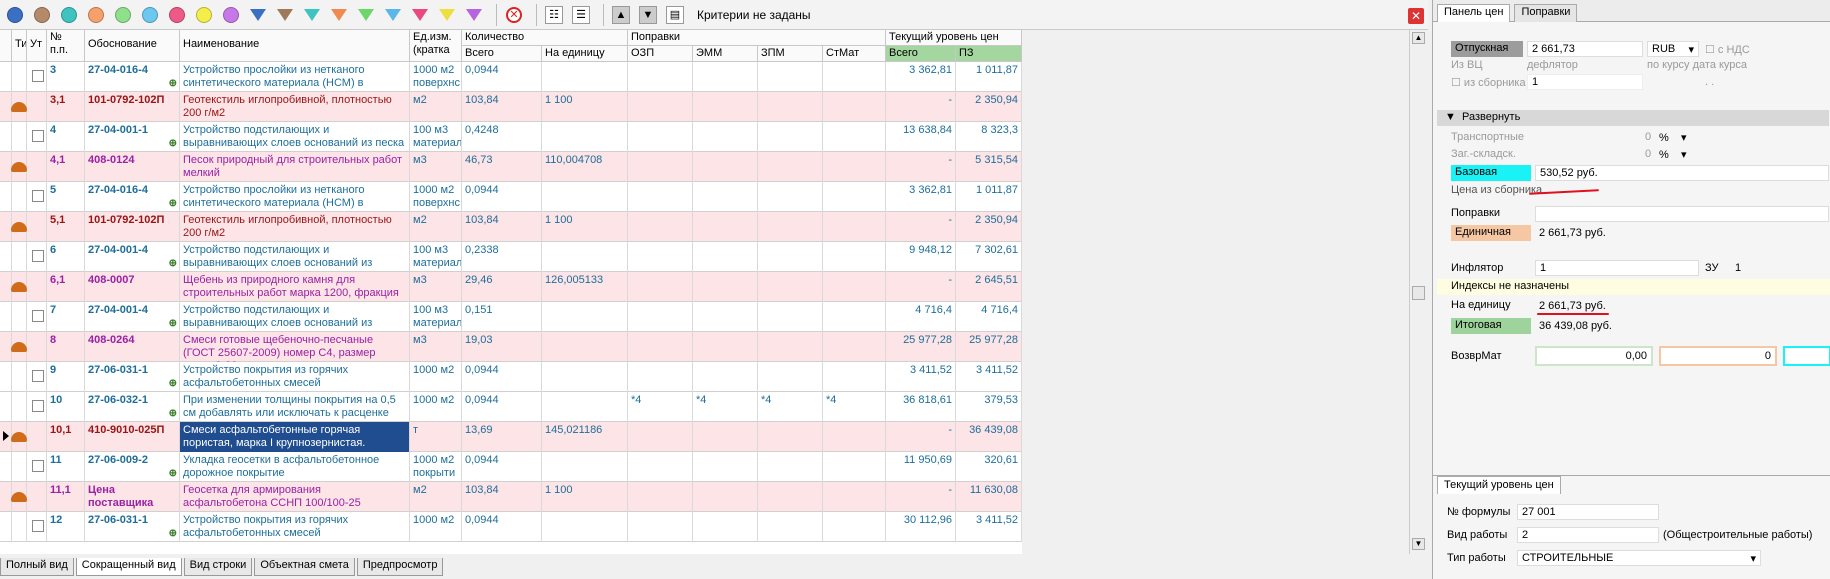 The height and width of the screenshot is (579, 1830). What do you see at coordinates (66, 197) in the screenshot?
I see `row-number: 5` at bounding box center [66, 197].